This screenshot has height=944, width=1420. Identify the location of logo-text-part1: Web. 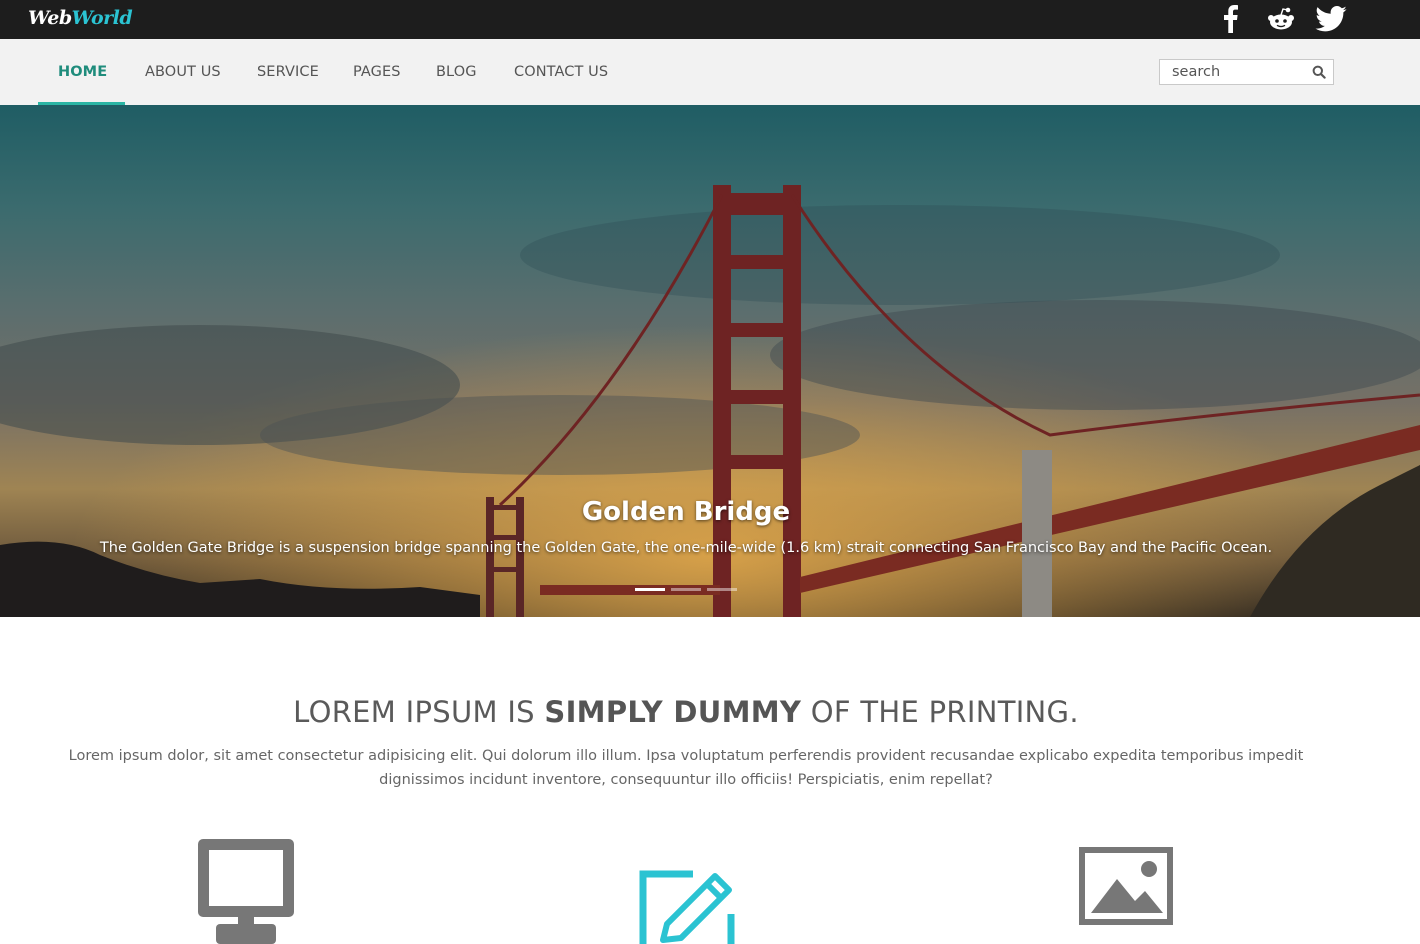
(50, 18).